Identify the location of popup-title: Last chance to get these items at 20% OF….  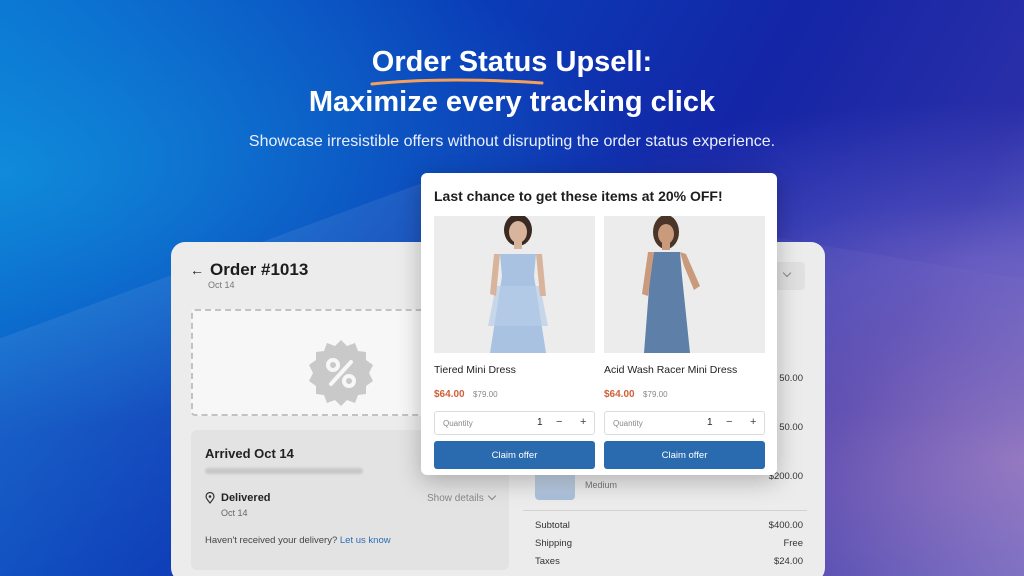
(578, 196).